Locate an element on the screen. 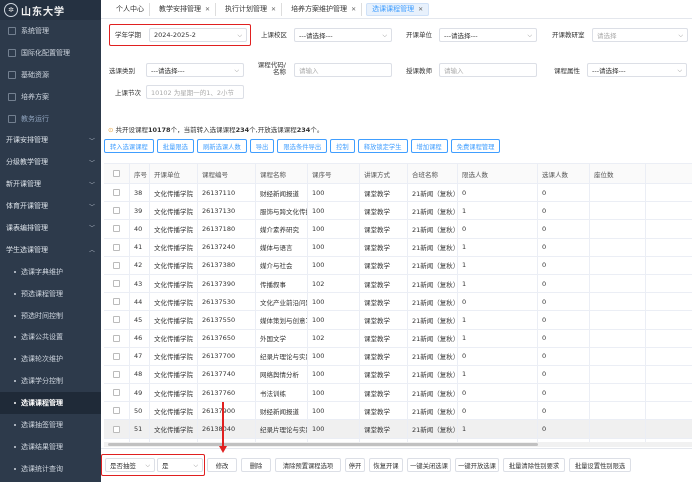  sidebar-subitem: 选课抽签管理 is located at coordinates (50, 425).